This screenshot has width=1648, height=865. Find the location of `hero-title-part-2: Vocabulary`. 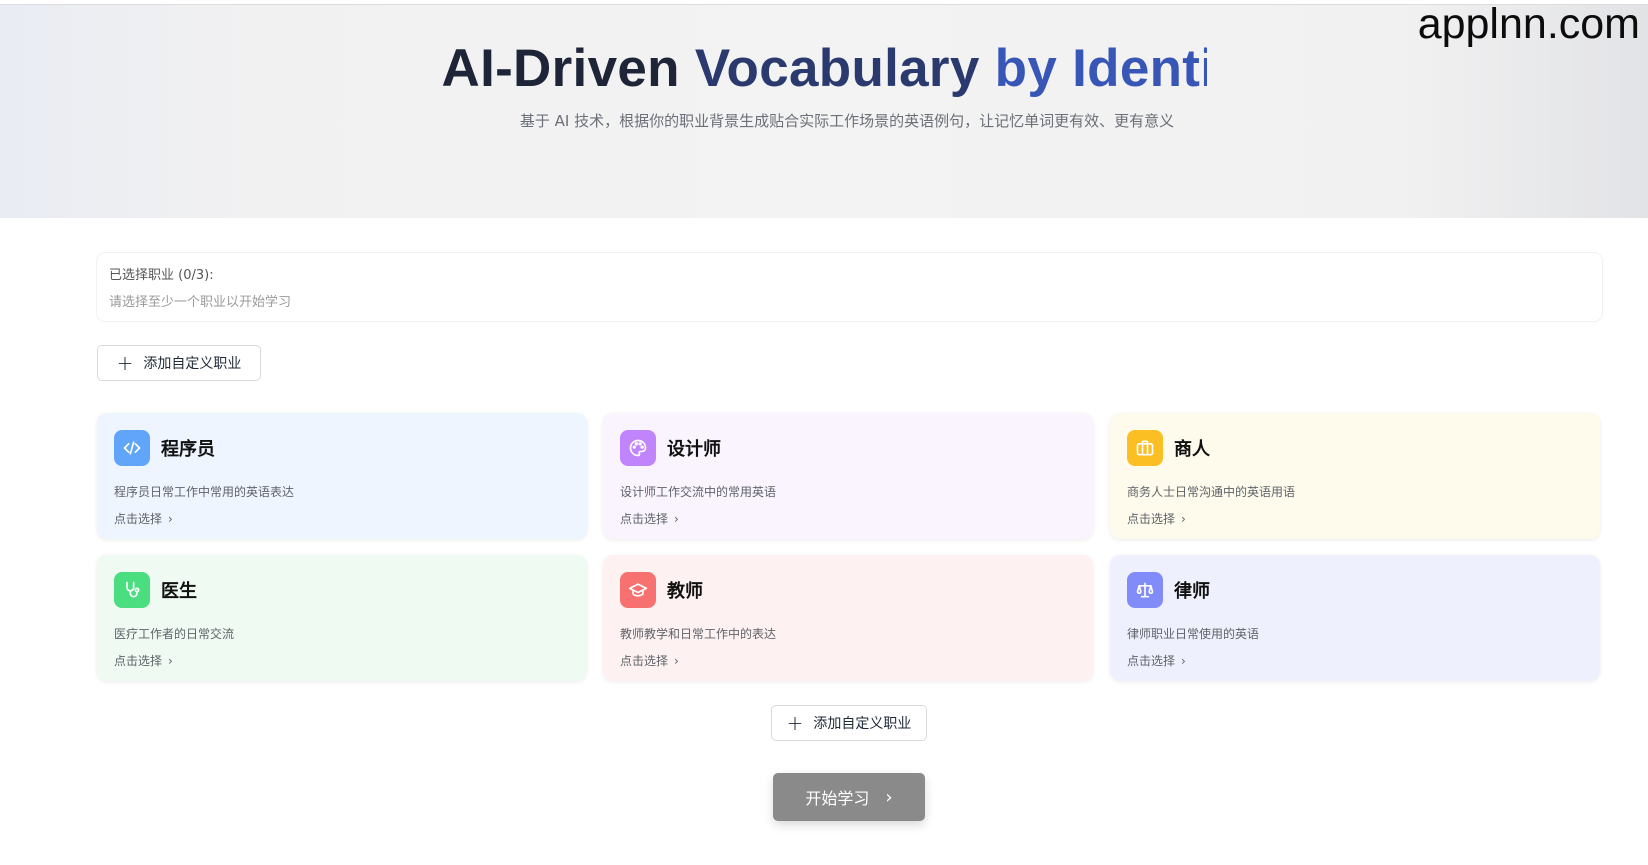

hero-title-part-2: Vocabulary is located at coordinates (844, 68).